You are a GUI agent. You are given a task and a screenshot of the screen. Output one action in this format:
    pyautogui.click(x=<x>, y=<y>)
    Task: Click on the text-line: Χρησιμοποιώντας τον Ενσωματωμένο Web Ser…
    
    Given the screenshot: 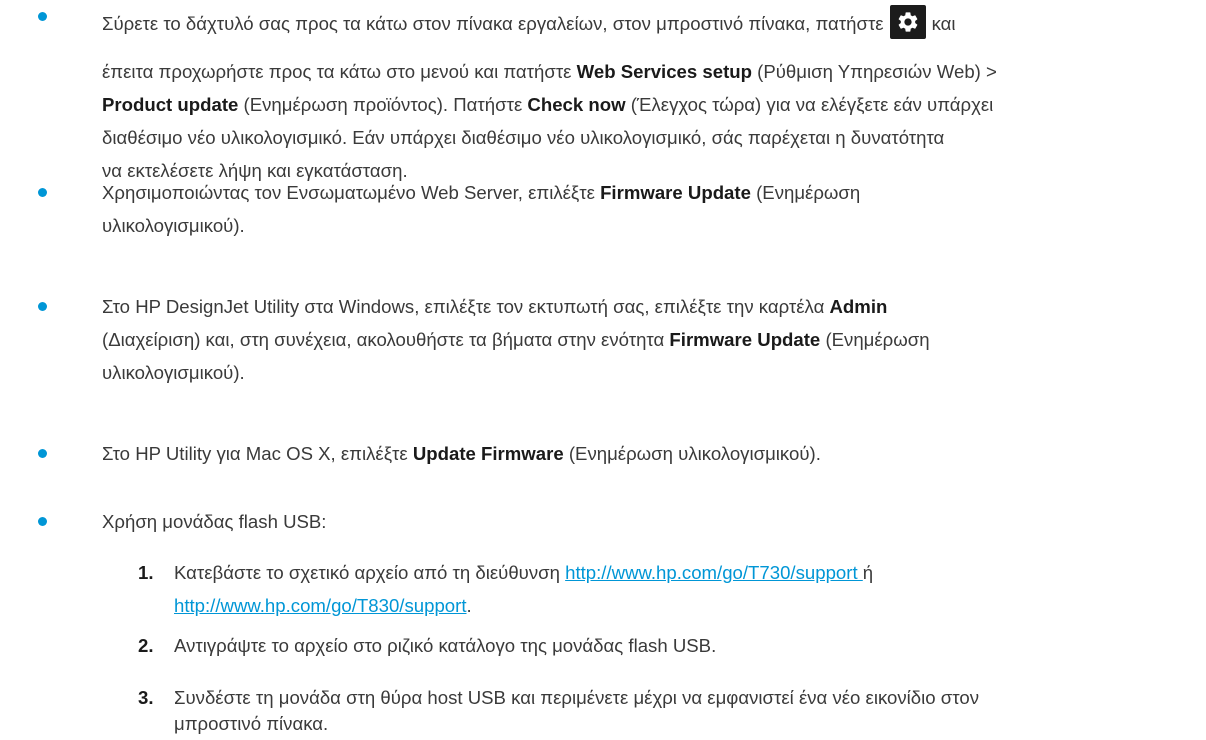 What is the action you would take?
    pyautogui.click(x=654, y=192)
    